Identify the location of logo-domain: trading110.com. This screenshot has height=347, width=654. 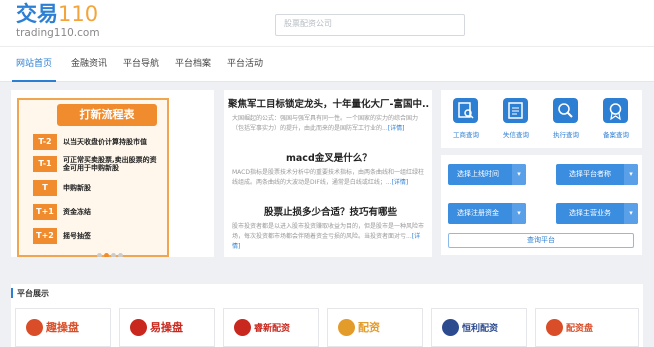
(58, 33).